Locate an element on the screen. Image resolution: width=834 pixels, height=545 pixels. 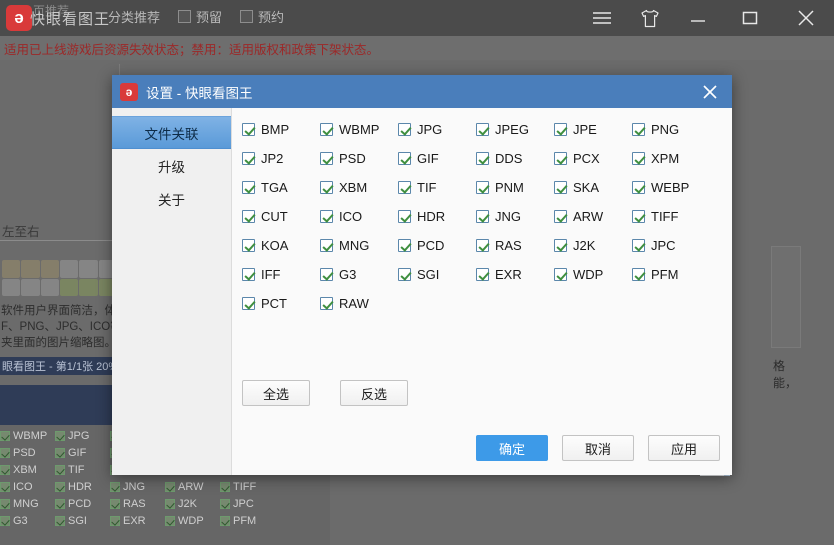
format-checkbox-tga: TGA is located at coordinates (281, 187).